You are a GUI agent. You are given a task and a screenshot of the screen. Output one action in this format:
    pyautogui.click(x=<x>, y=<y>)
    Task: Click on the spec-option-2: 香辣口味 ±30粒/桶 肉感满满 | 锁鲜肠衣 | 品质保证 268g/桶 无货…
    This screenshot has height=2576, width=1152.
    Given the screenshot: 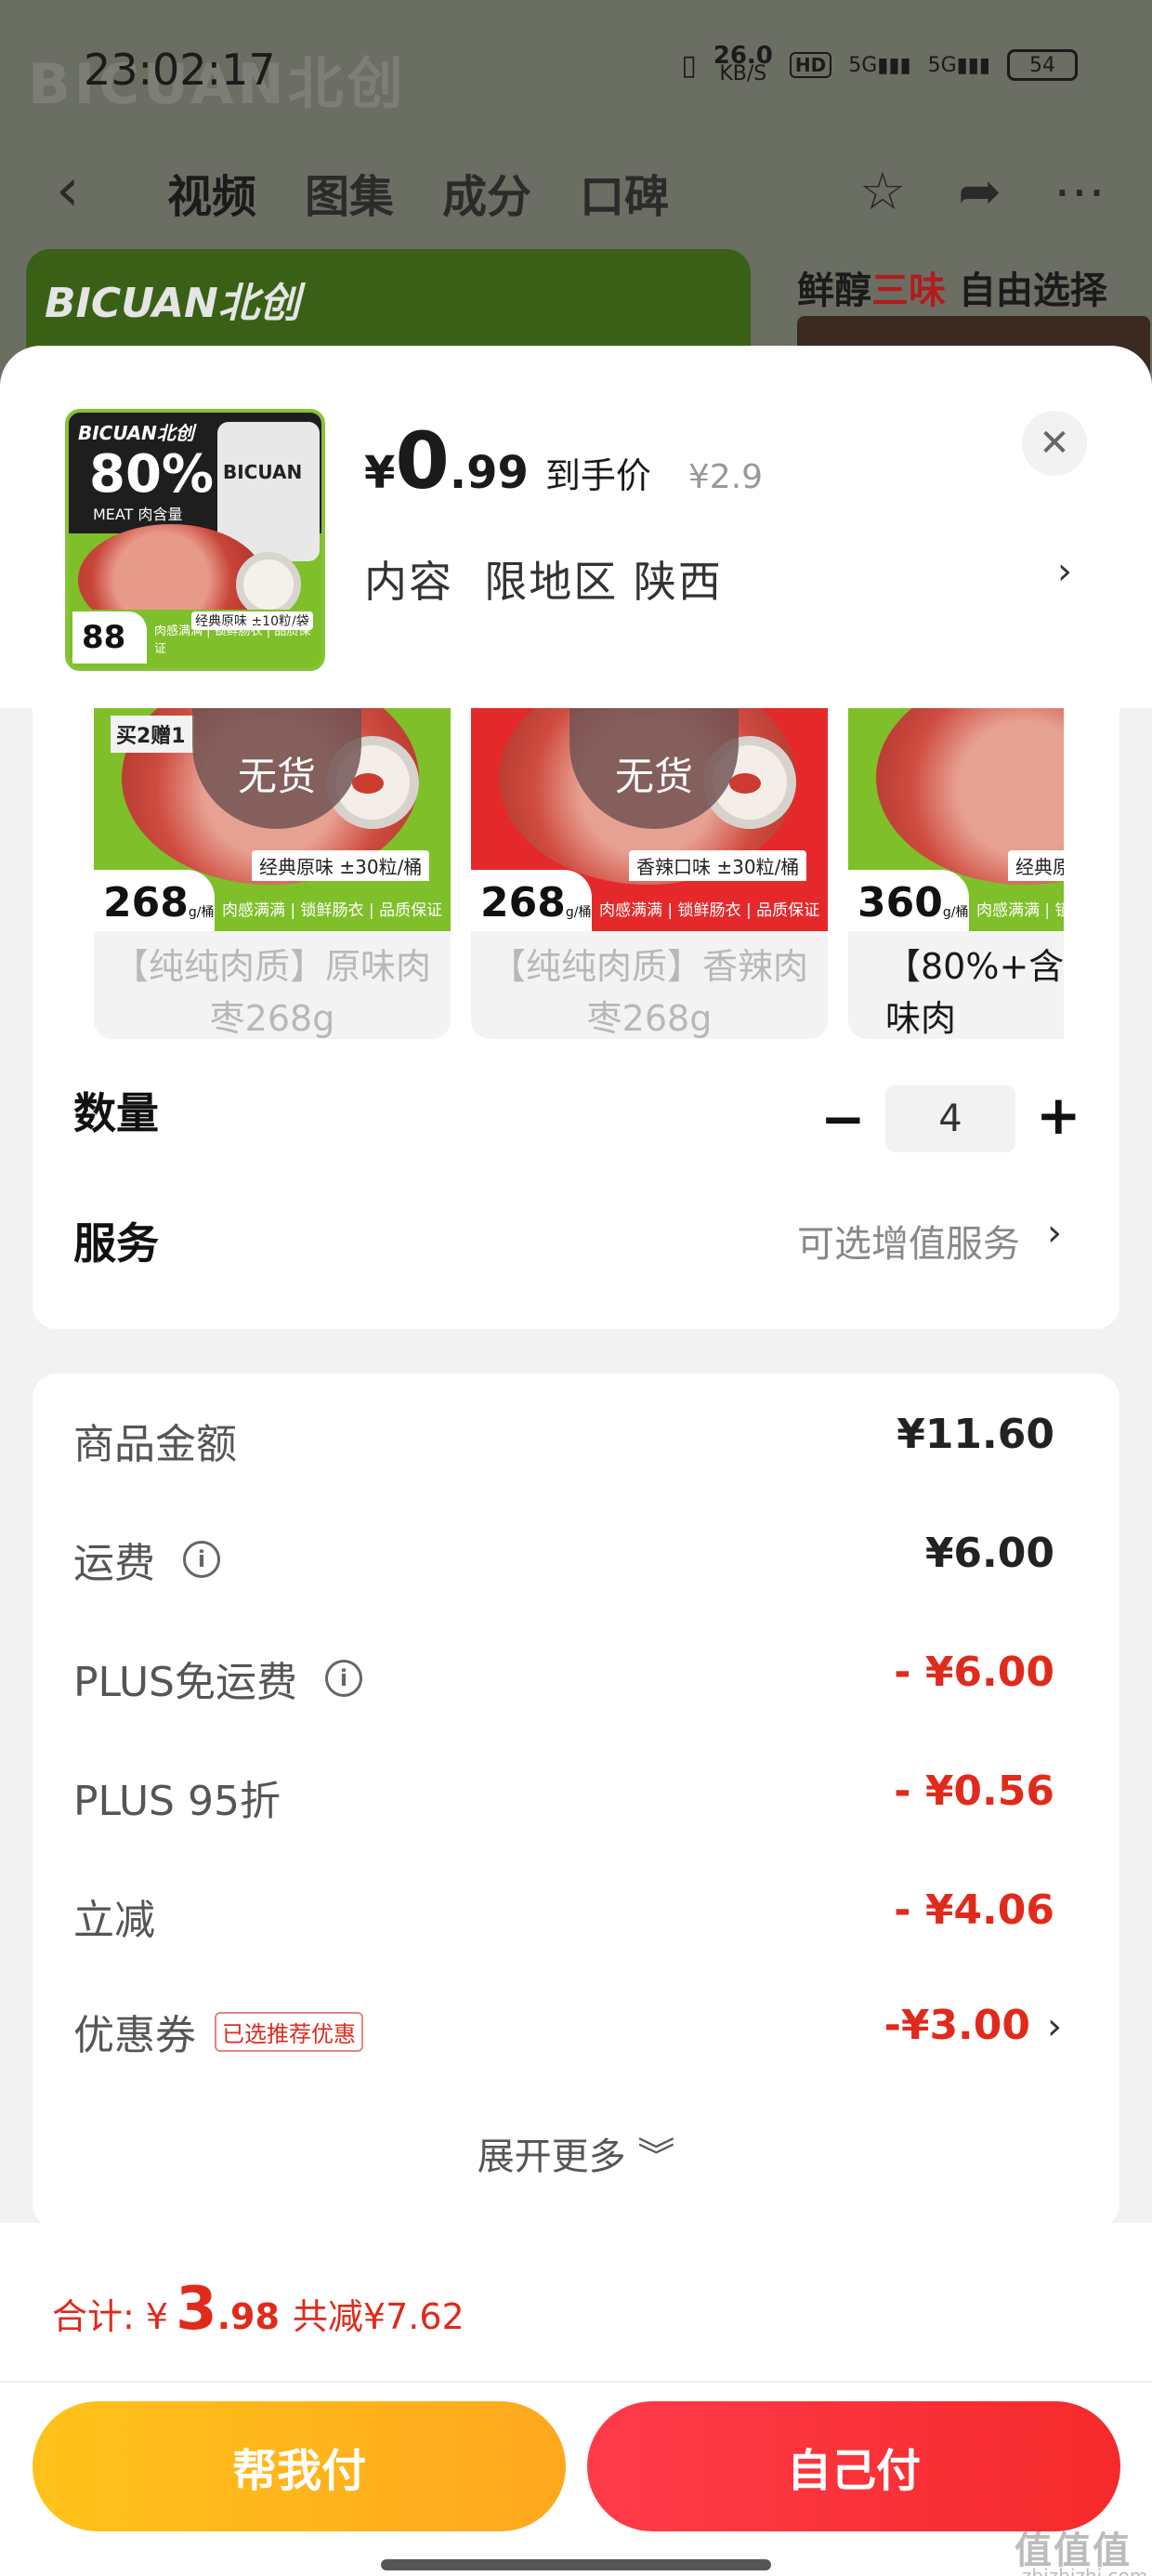 What is the action you would take?
    pyautogui.click(x=649, y=873)
    